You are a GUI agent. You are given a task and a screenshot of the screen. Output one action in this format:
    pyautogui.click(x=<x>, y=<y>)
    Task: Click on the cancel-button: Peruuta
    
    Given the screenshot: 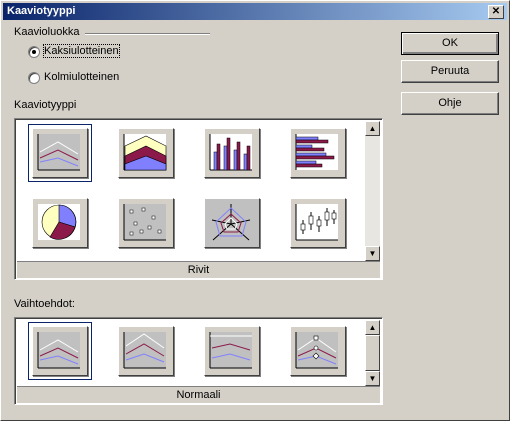 What is the action you would take?
    pyautogui.click(x=450, y=71)
    